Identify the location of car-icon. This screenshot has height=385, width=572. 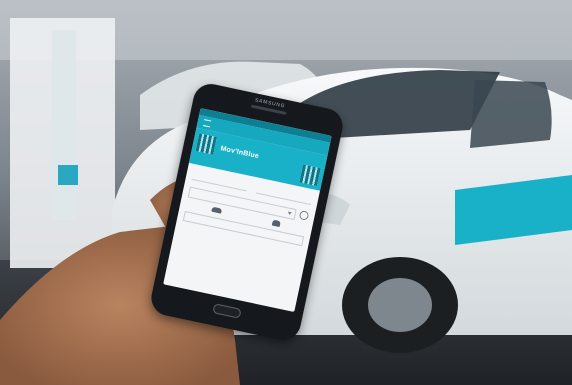
(217, 210).